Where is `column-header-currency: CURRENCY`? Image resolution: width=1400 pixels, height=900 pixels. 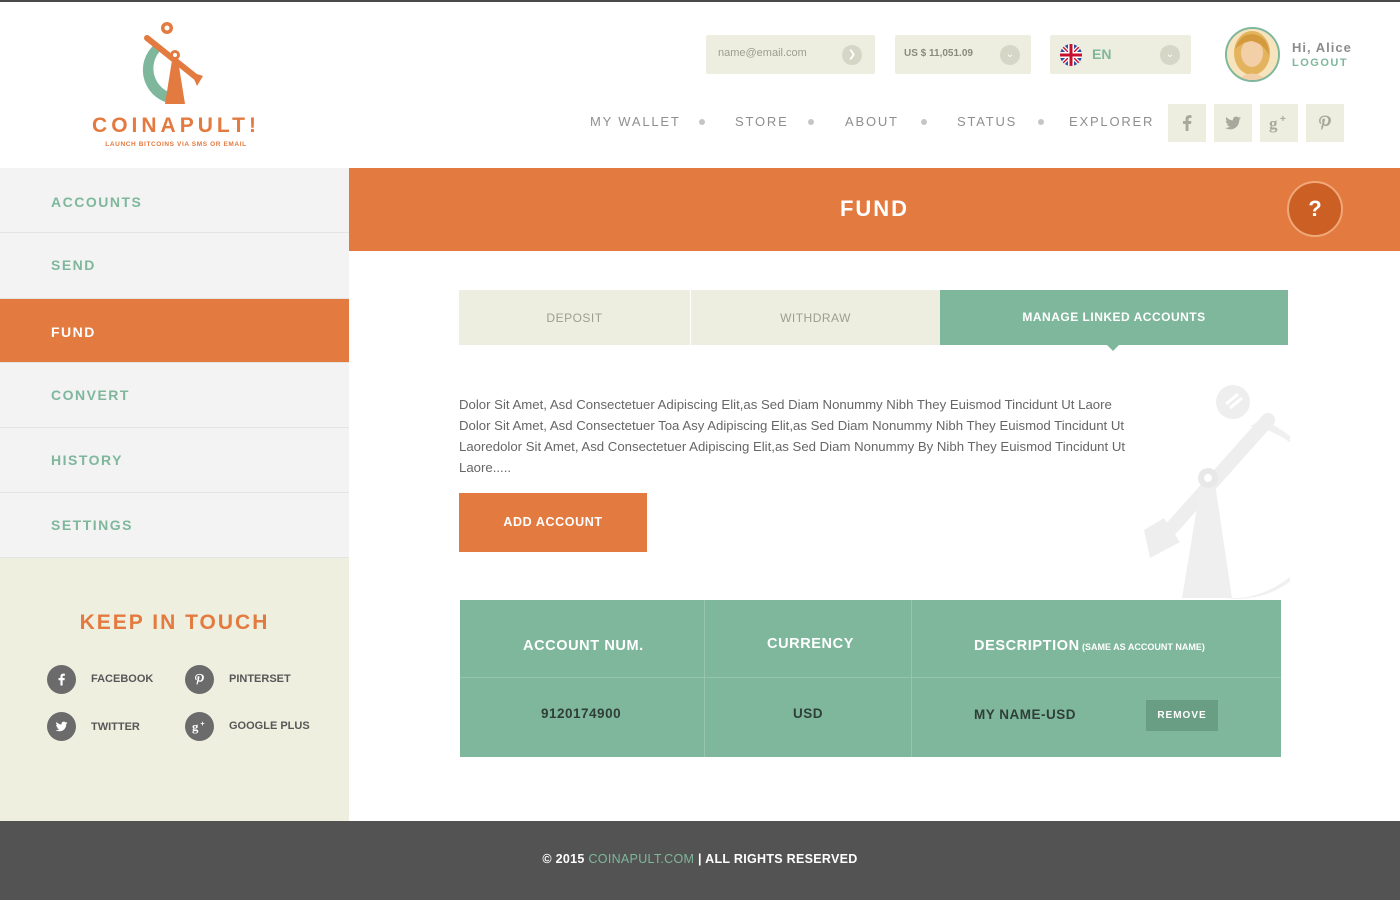 column-header-currency: CURRENCY is located at coordinates (810, 644).